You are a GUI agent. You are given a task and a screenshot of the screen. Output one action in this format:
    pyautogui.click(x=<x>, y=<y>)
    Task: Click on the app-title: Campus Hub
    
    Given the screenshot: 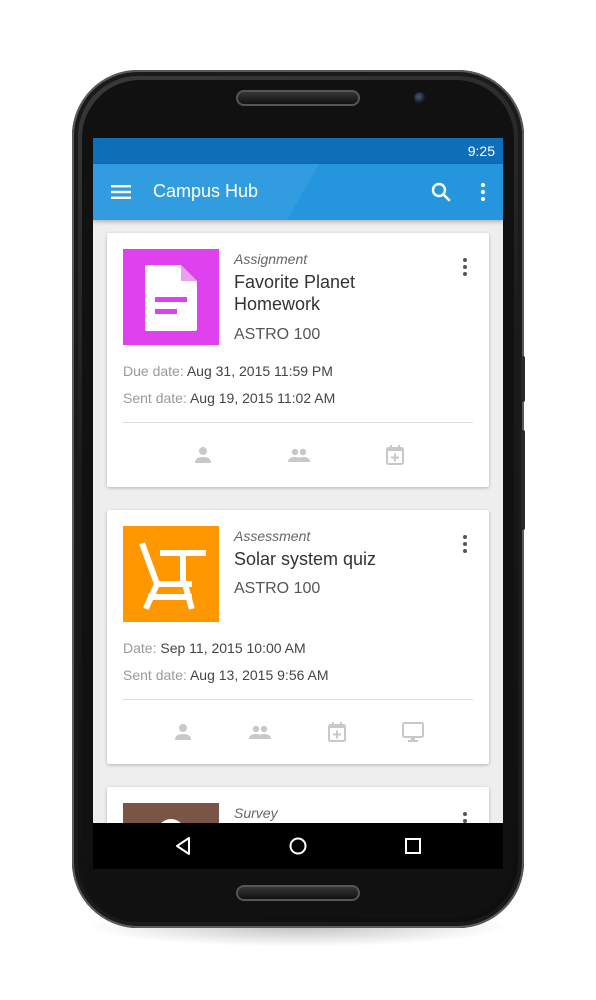 What is the action you would take?
    pyautogui.click(x=206, y=191)
    